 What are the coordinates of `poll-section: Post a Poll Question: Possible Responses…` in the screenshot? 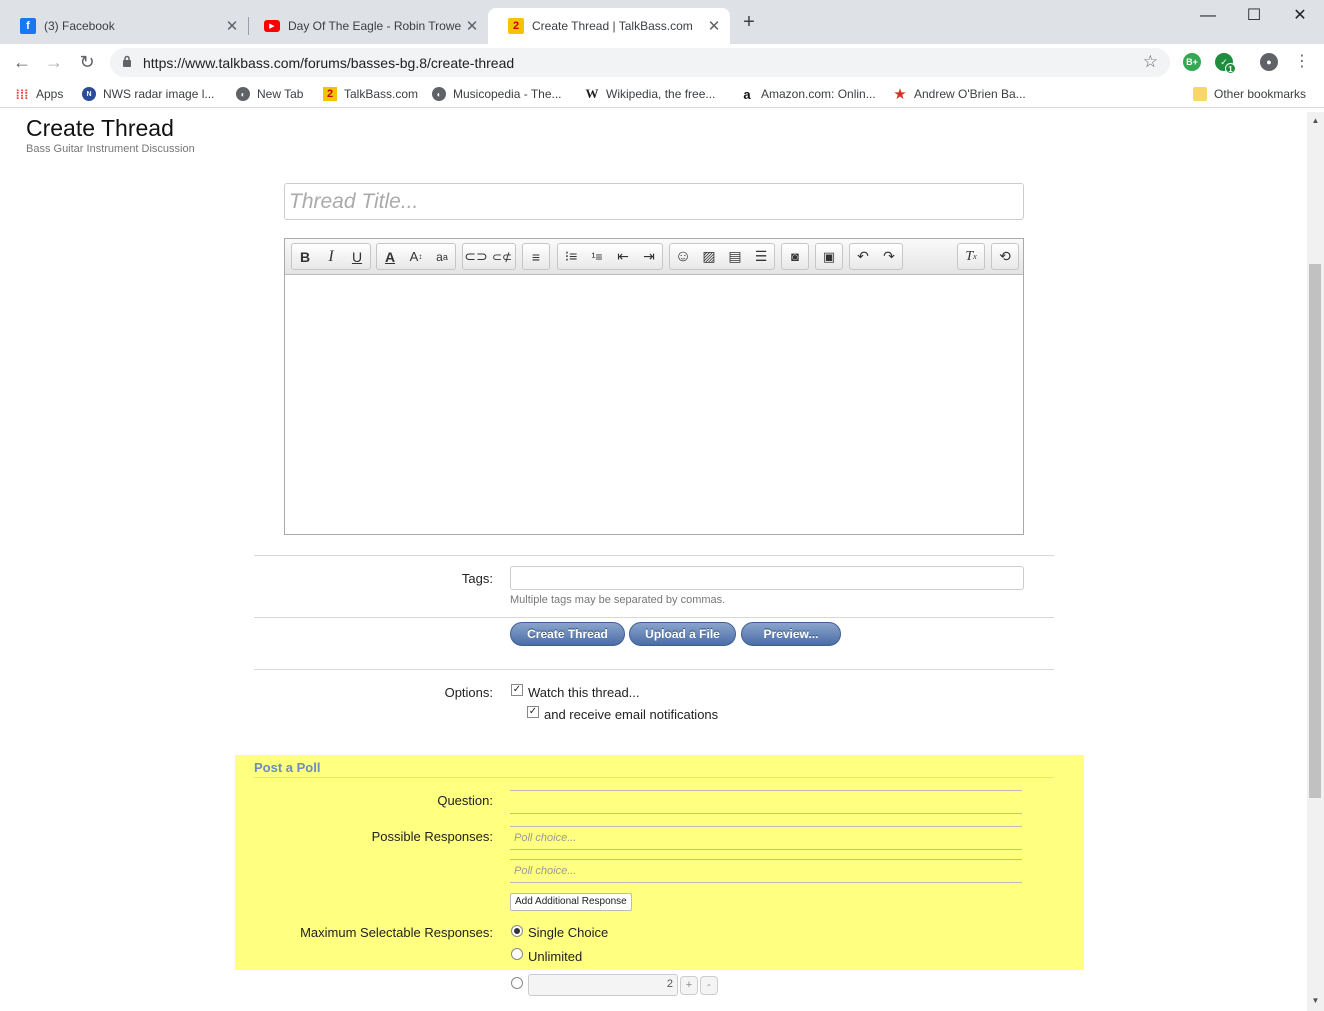 It's located at (659, 862).